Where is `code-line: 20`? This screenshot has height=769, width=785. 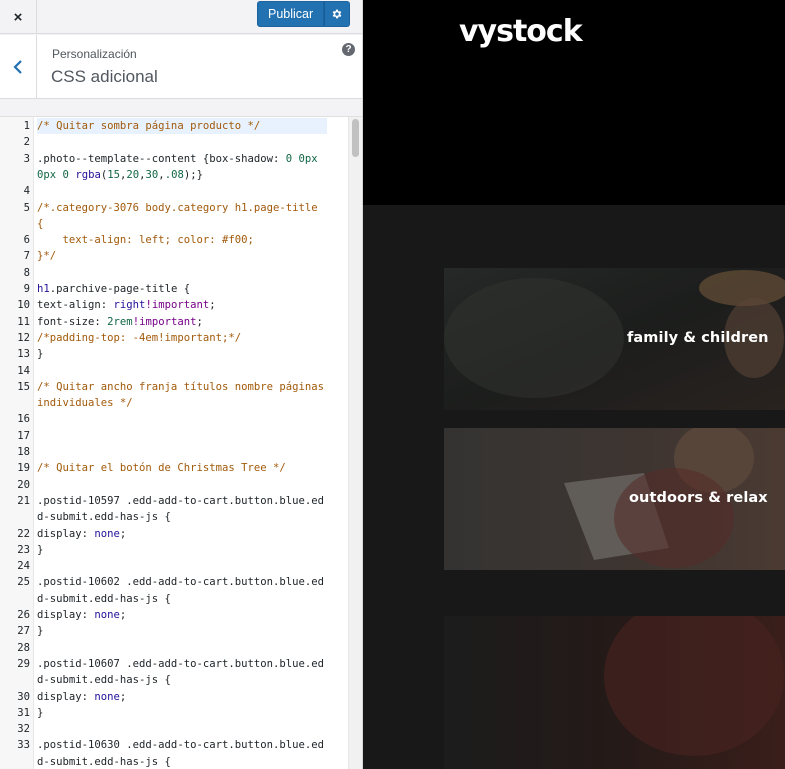 code-line: 20 is located at coordinates (174, 485).